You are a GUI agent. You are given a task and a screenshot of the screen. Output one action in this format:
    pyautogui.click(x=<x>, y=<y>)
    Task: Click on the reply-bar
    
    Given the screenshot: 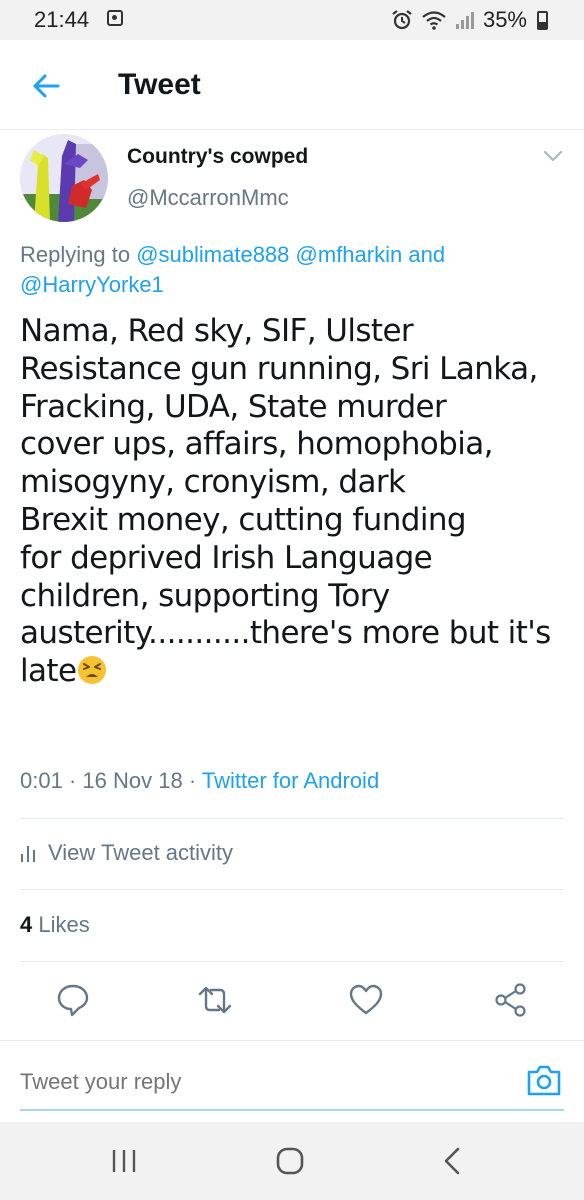 What is the action you would take?
    pyautogui.click(x=292, y=1081)
    